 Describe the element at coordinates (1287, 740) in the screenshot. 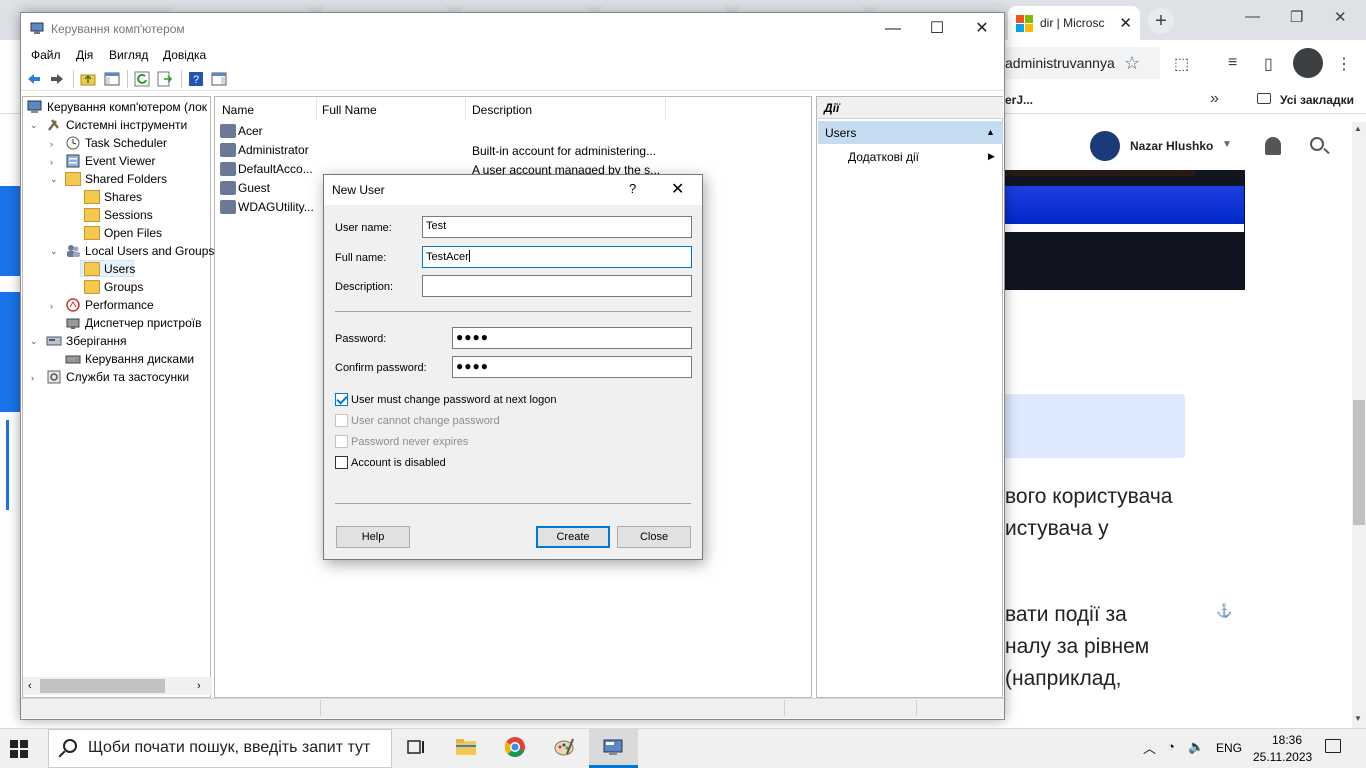

I see `clock-time: 18:36` at that location.